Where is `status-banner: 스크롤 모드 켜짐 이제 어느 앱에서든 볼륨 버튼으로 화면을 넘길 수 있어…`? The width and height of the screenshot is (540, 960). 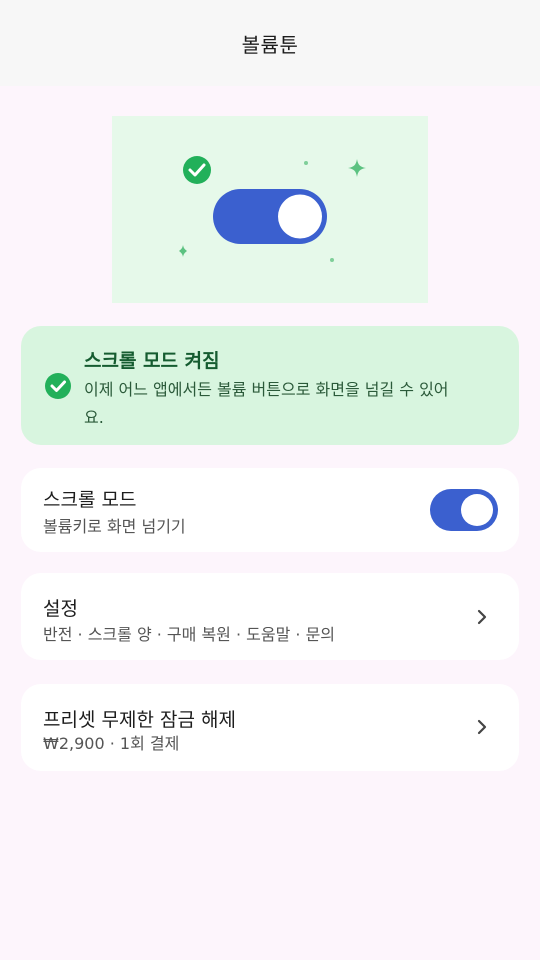
status-banner: 스크롤 모드 켜짐 이제 어느 앱에서든 볼륨 버튼으로 화면을 넘길 수 있어… is located at coordinates (270, 385).